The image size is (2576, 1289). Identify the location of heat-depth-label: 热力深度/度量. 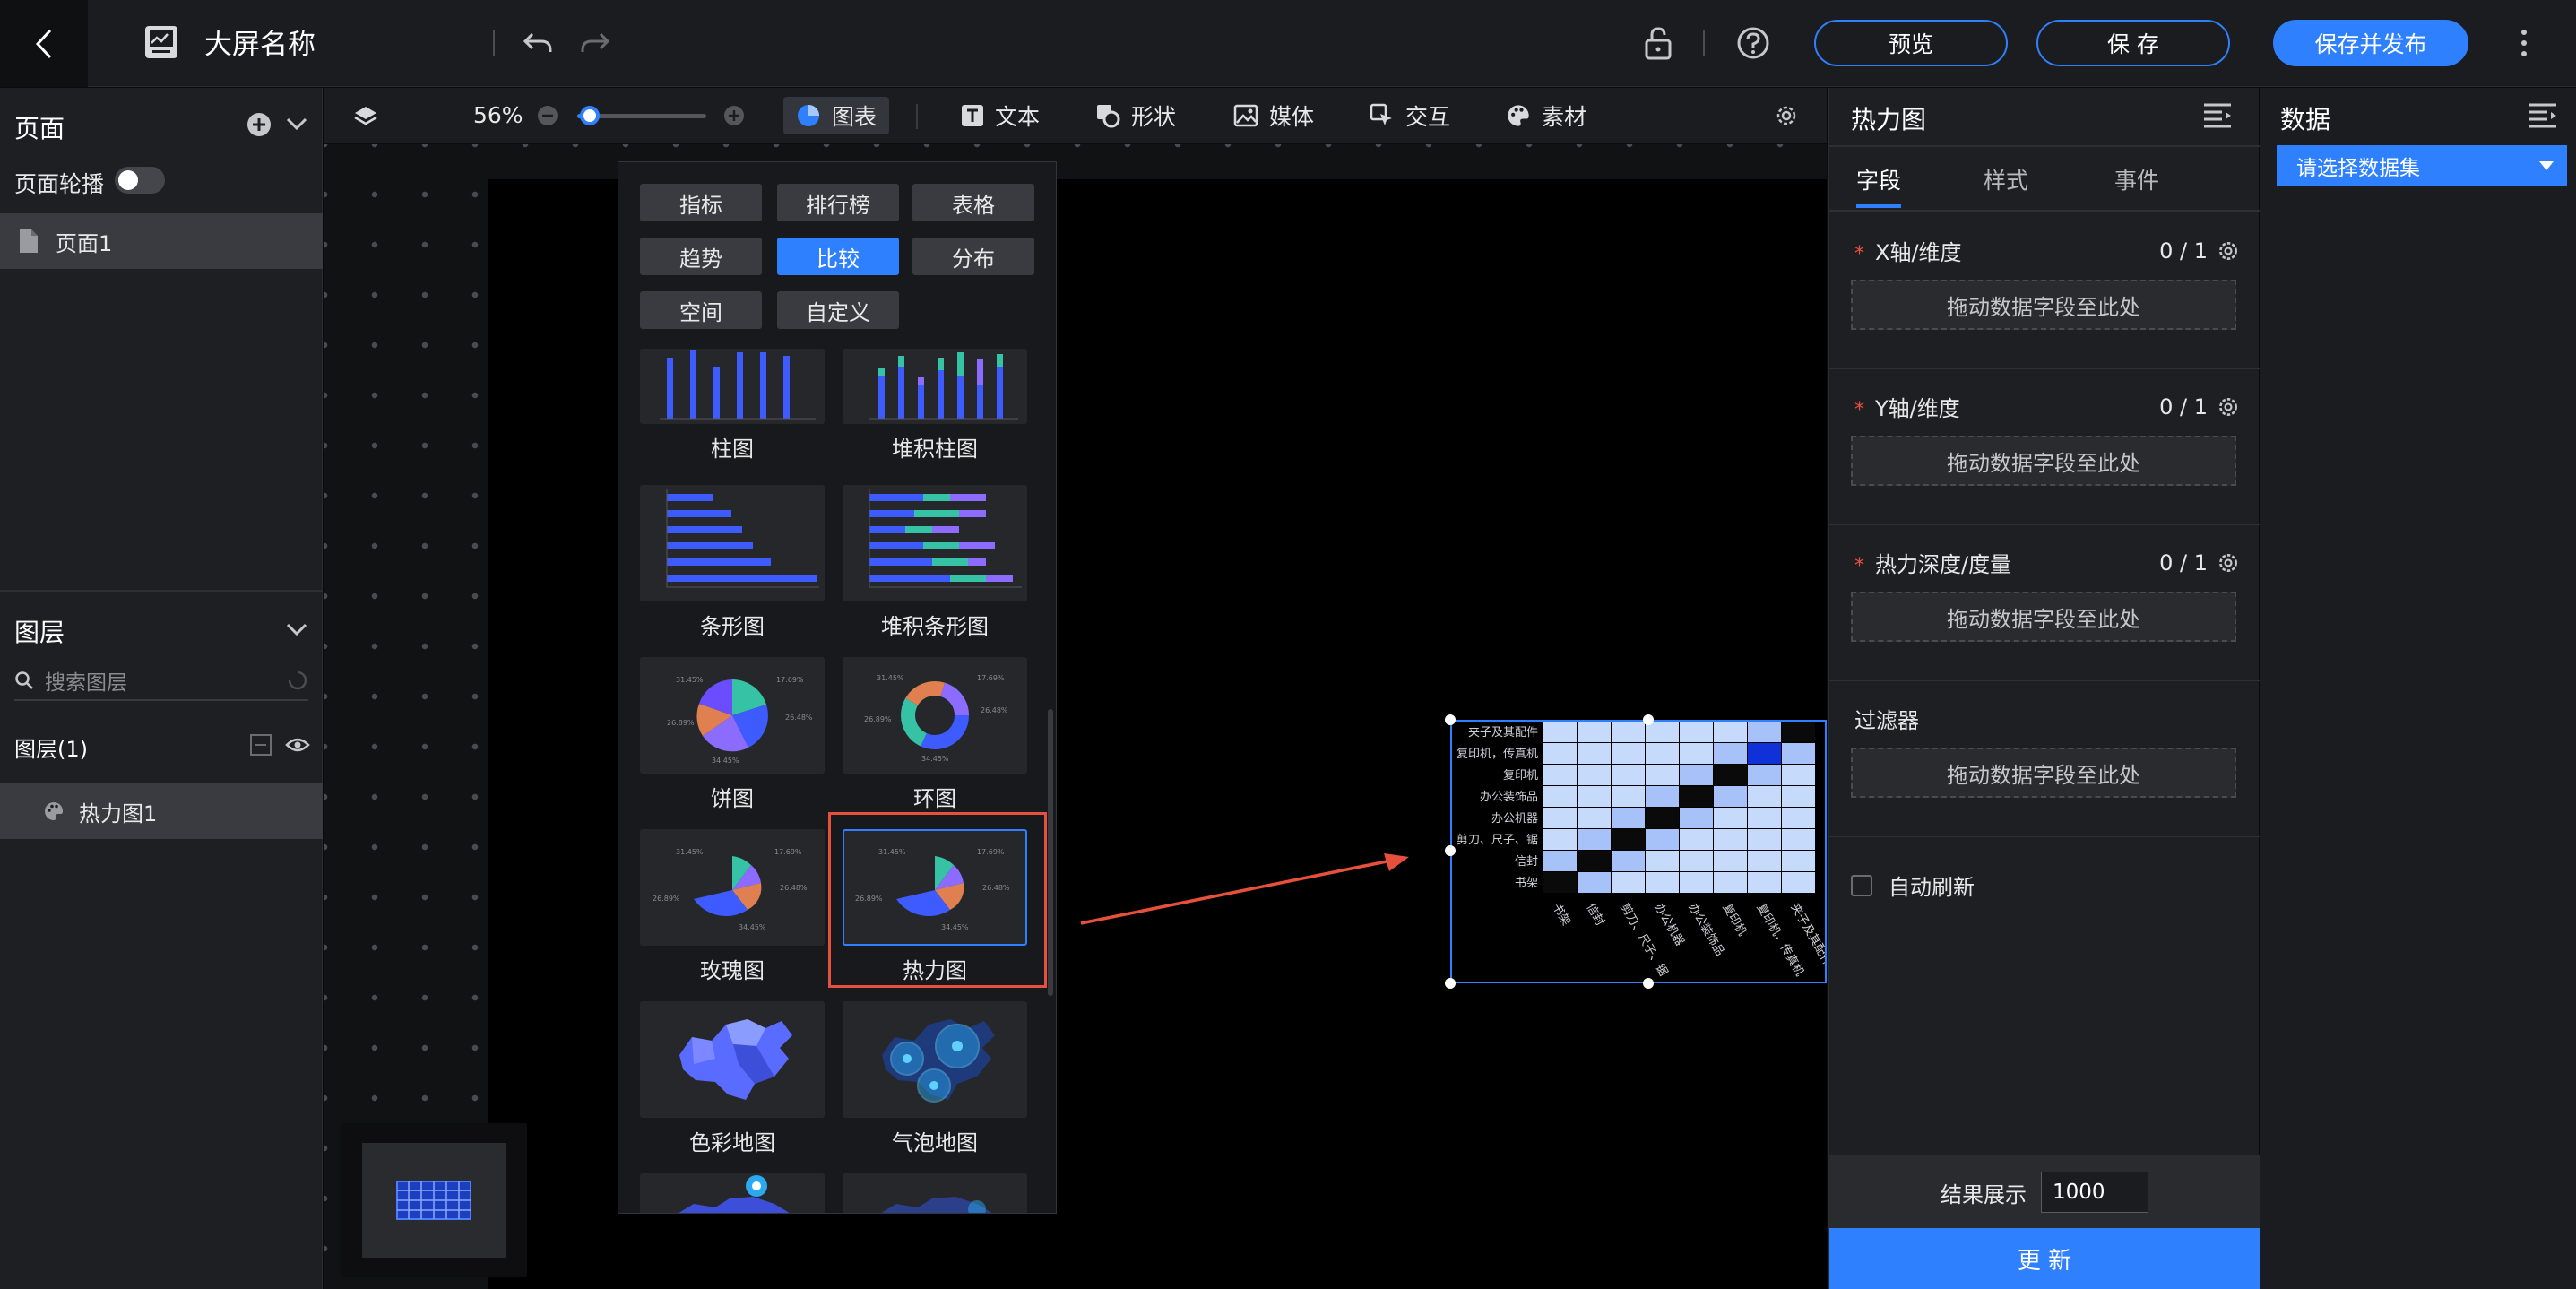
(1943, 564).